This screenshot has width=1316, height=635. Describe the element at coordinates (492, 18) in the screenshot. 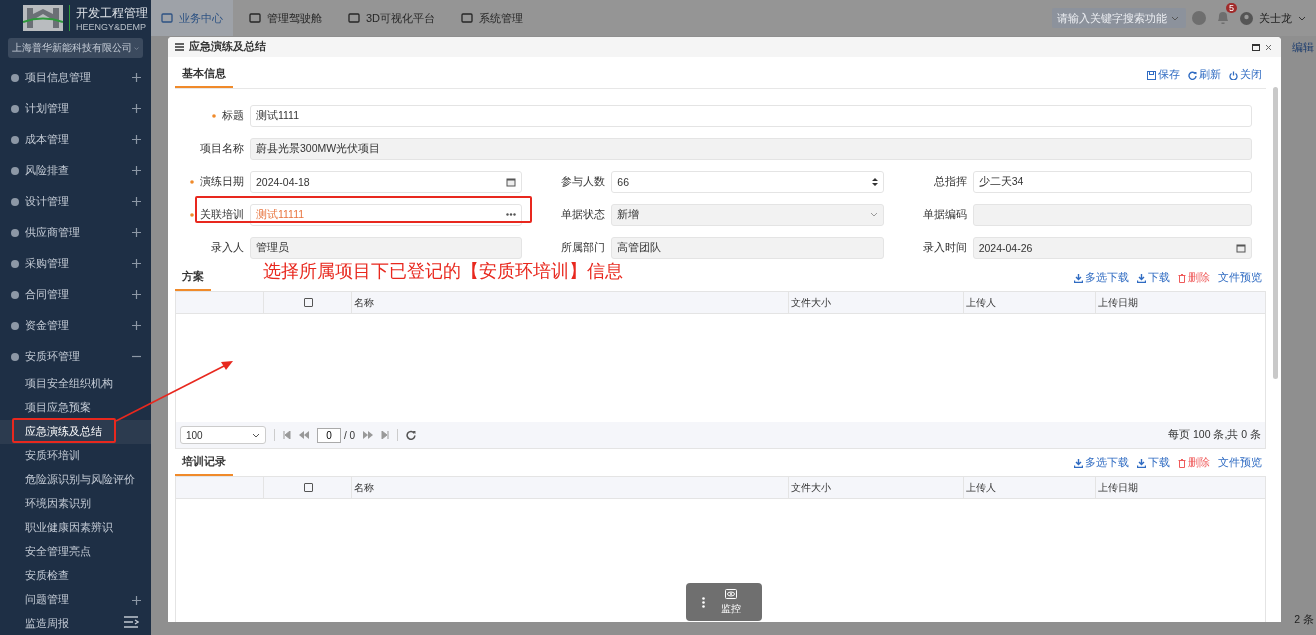

I see `nav-tab: 系统管理` at that location.